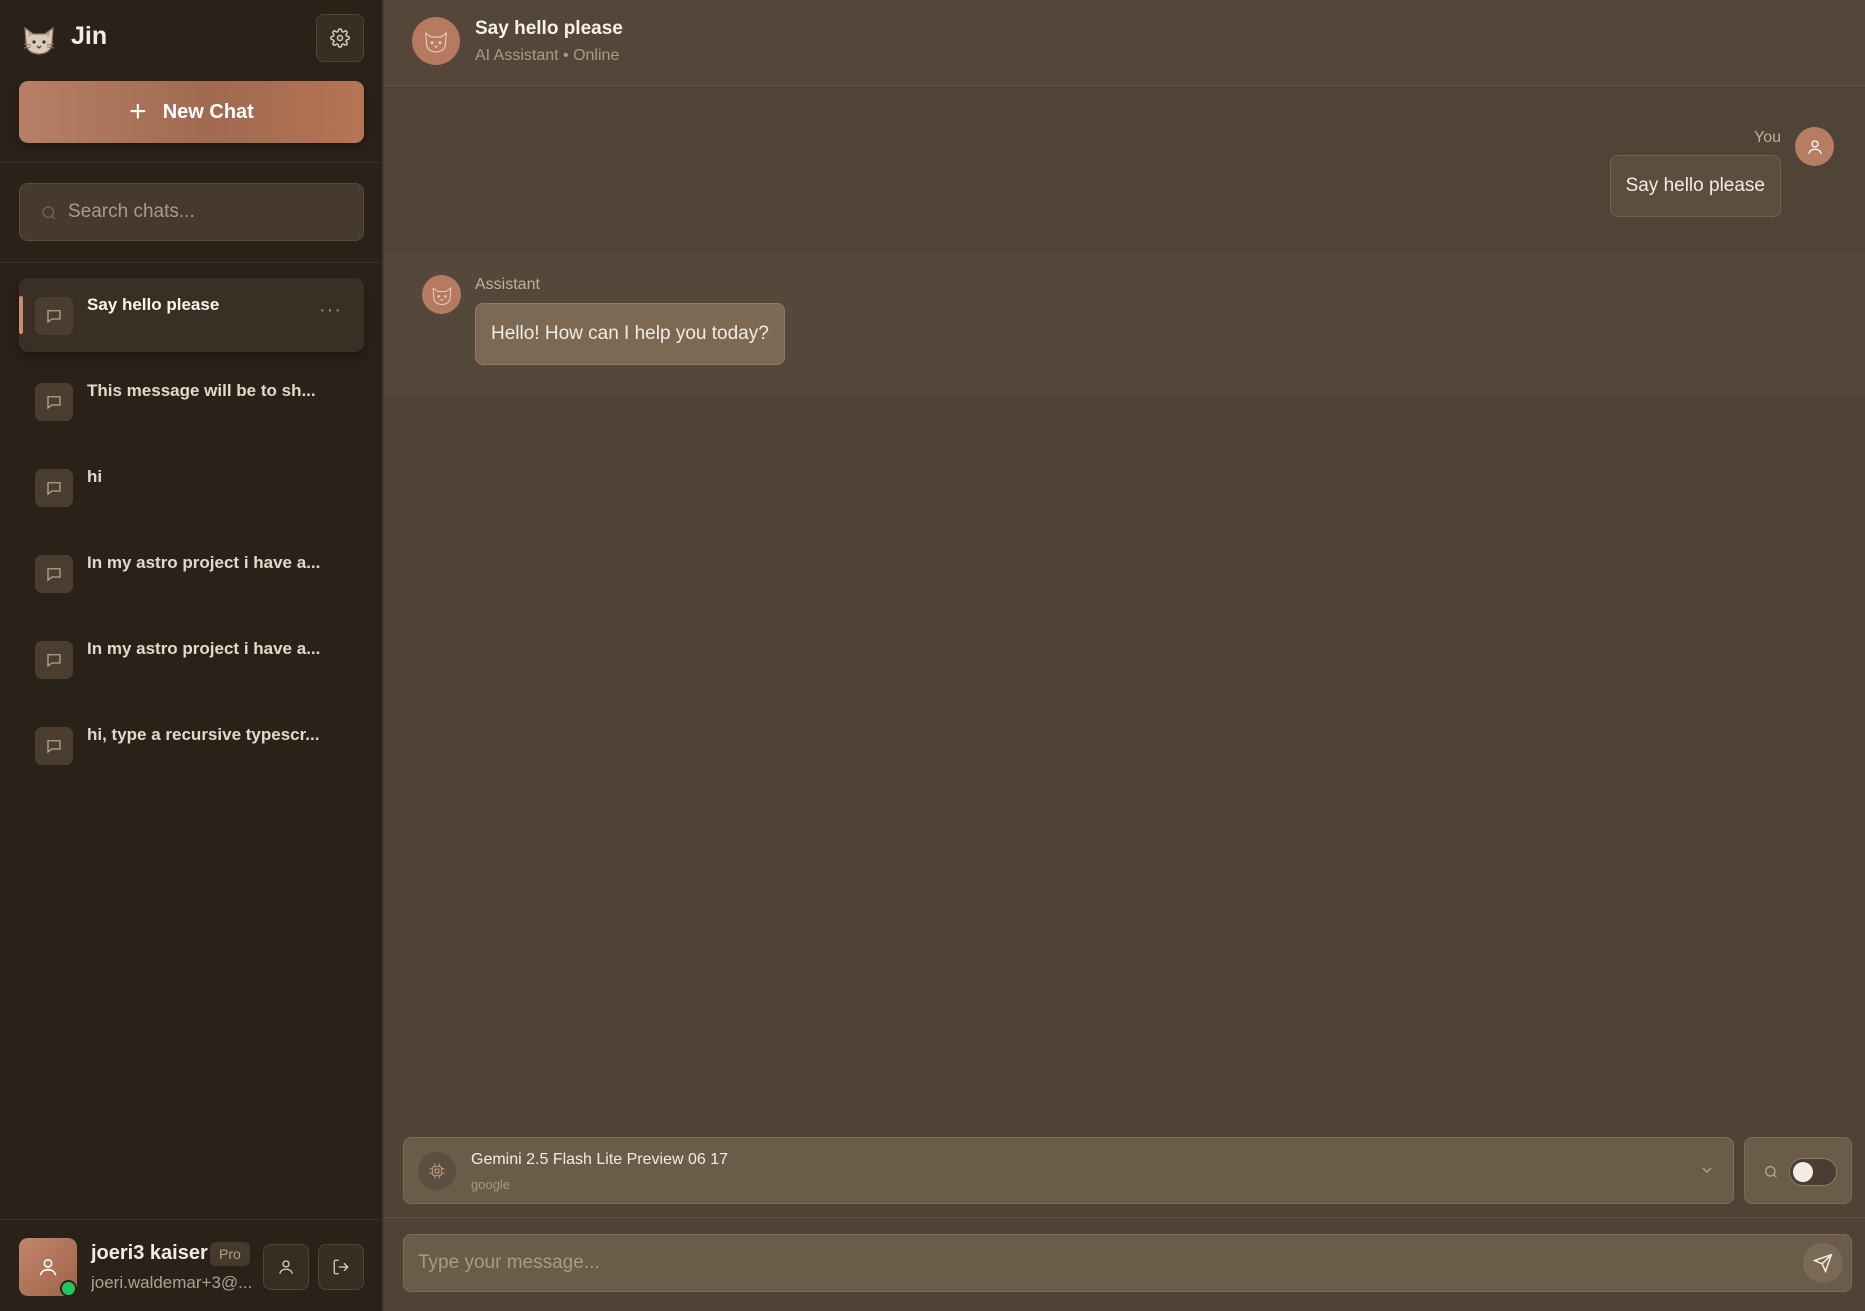  I want to click on message-composer, so click(1127, 1263).